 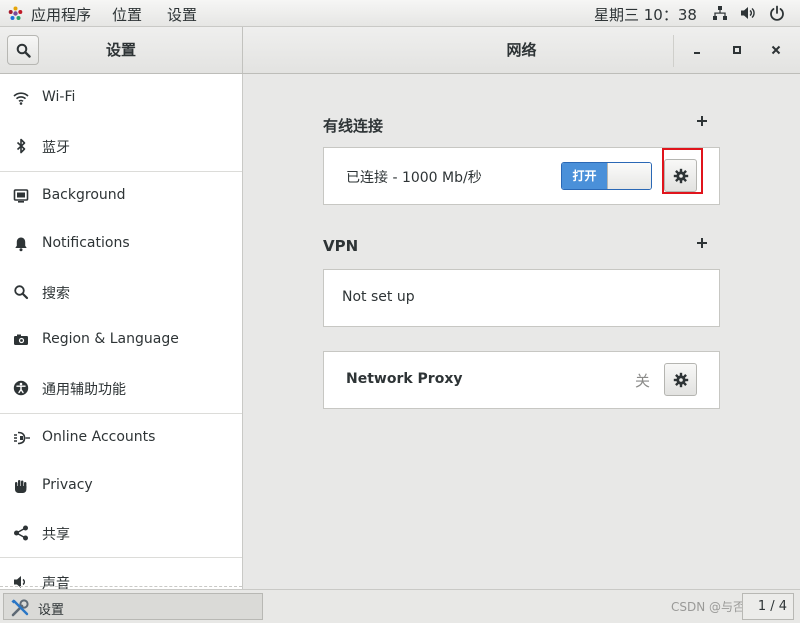 What do you see at coordinates (21, 196) in the screenshot?
I see `background-icon` at bounding box center [21, 196].